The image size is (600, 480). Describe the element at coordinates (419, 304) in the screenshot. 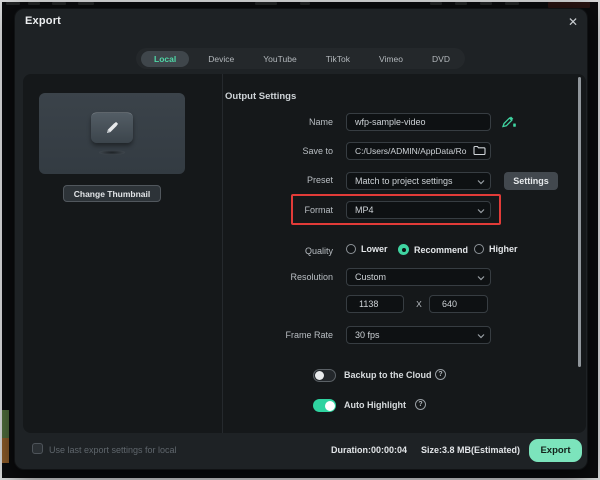

I see `resolution-separator: X` at that location.